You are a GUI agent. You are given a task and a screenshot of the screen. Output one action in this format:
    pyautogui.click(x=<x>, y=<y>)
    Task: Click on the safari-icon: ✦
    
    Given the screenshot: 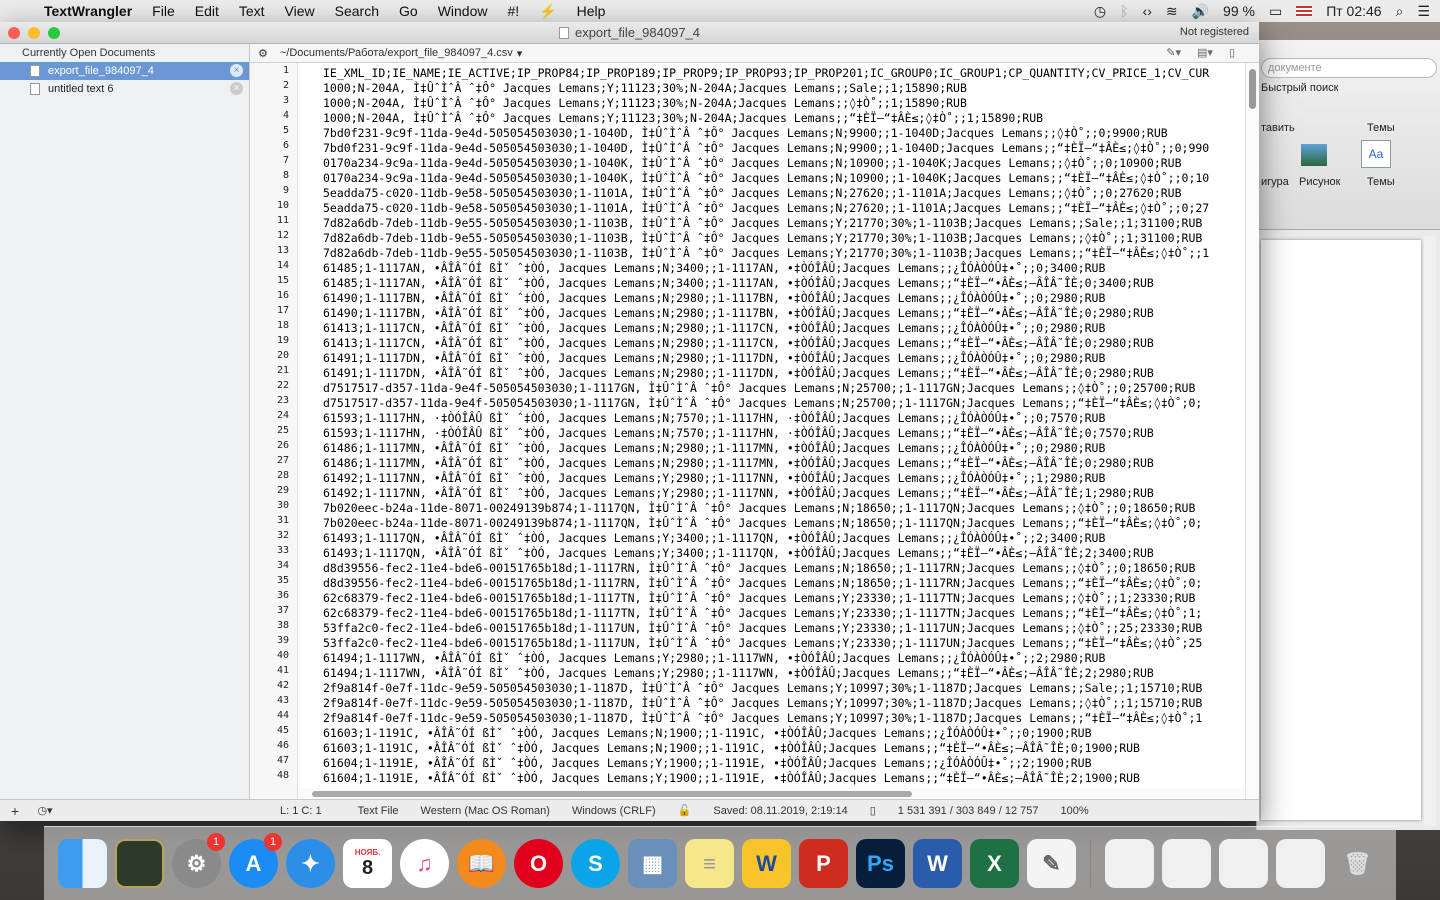 What is the action you would take?
    pyautogui.click(x=310, y=863)
    